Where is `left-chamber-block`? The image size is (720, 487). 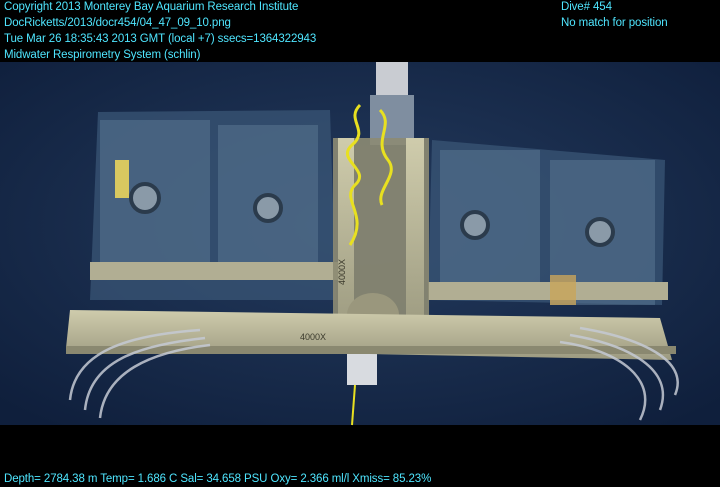 left-chamber-block is located at coordinates (215, 205).